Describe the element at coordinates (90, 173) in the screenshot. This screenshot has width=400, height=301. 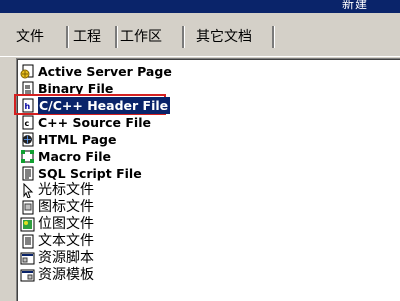
I see `list-item-label: SQL Script File` at that location.